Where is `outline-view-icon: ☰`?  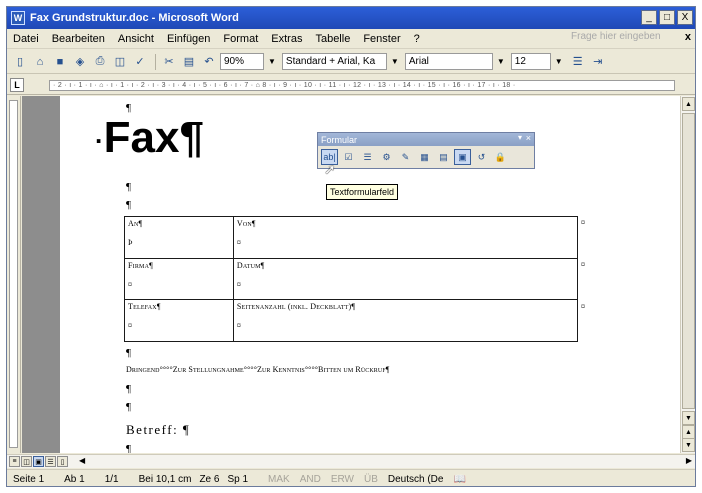
outline-view-icon: ☰ is located at coordinates (50, 461).